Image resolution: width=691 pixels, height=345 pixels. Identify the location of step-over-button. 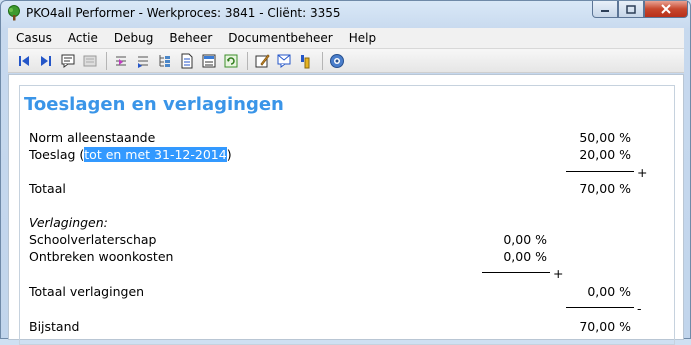
(143, 61).